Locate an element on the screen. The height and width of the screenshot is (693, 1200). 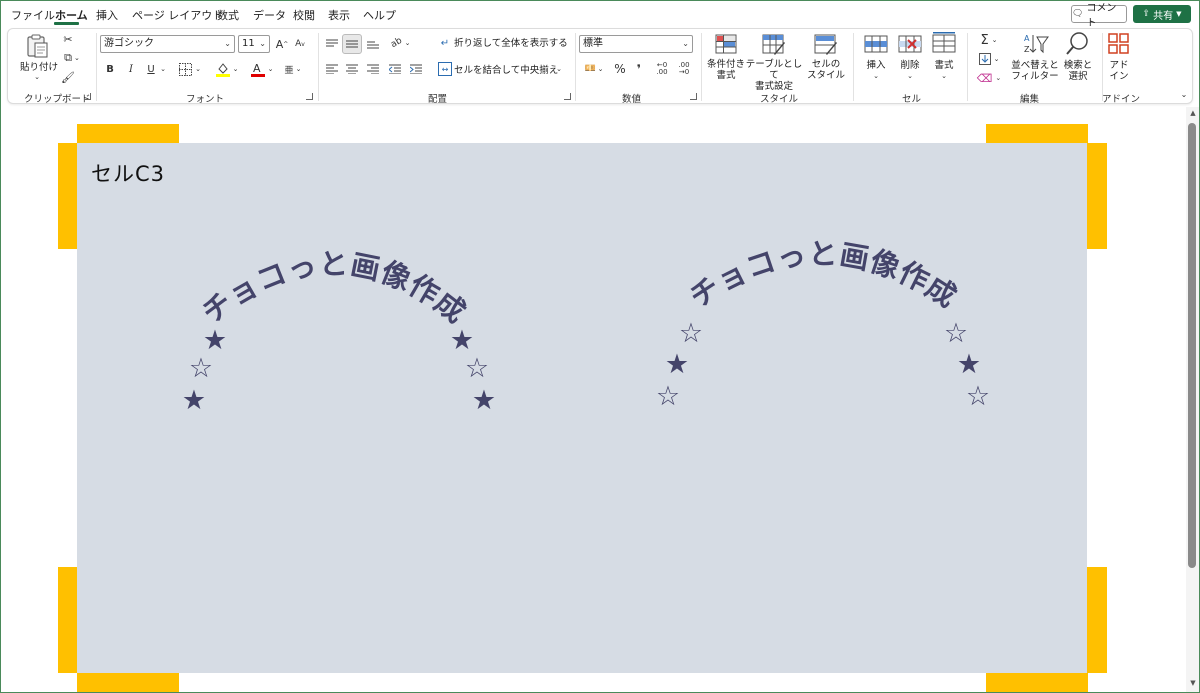
arc-title-right: チョコっと画像作成 is located at coordinates (823, 275).